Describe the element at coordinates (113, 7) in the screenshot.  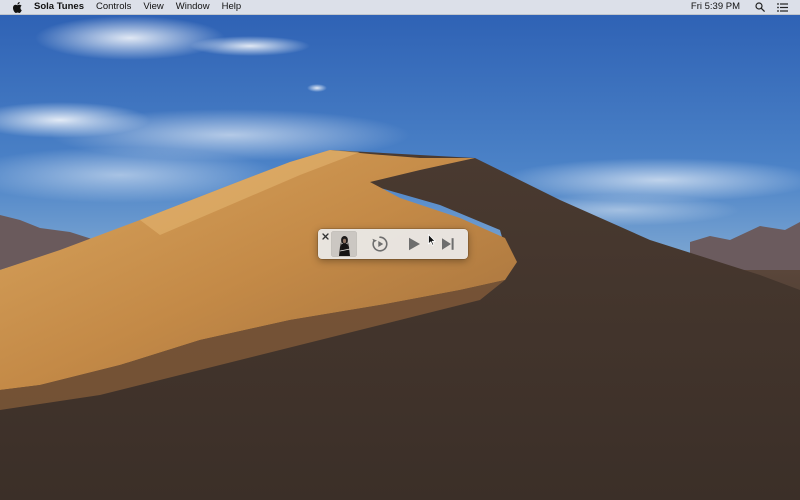
I see `menu-controls: Controls` at that location.